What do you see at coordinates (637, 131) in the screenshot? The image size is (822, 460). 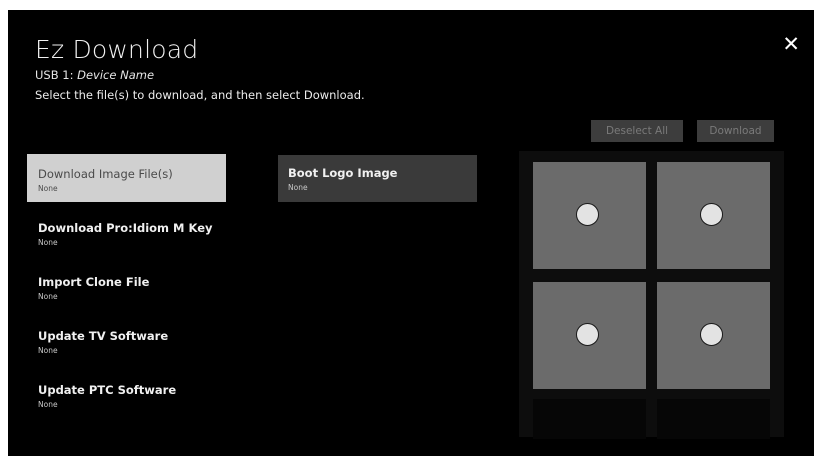 I see `deselect-all-button: Deselect All` at bounding box center [637, 131].